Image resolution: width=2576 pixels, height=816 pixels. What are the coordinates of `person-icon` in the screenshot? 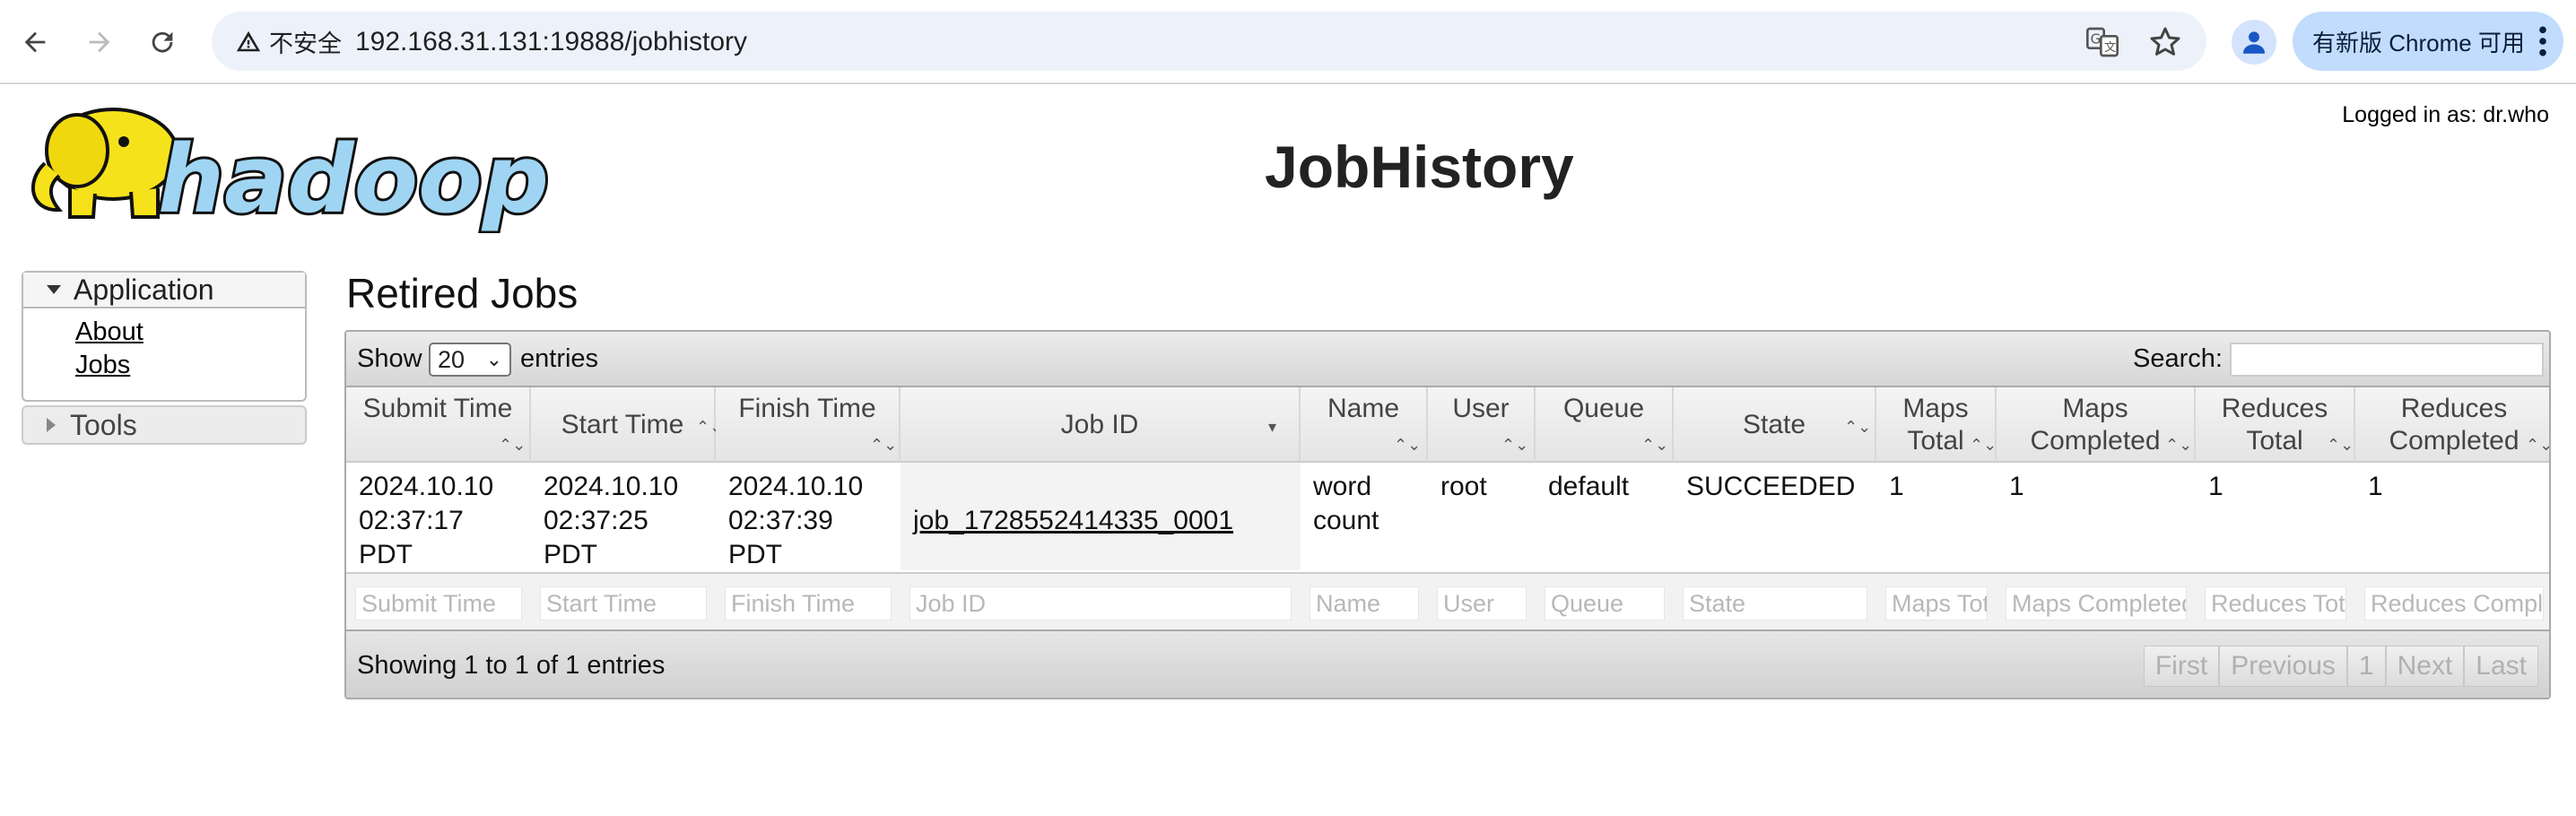 It's located at (2254, 43).